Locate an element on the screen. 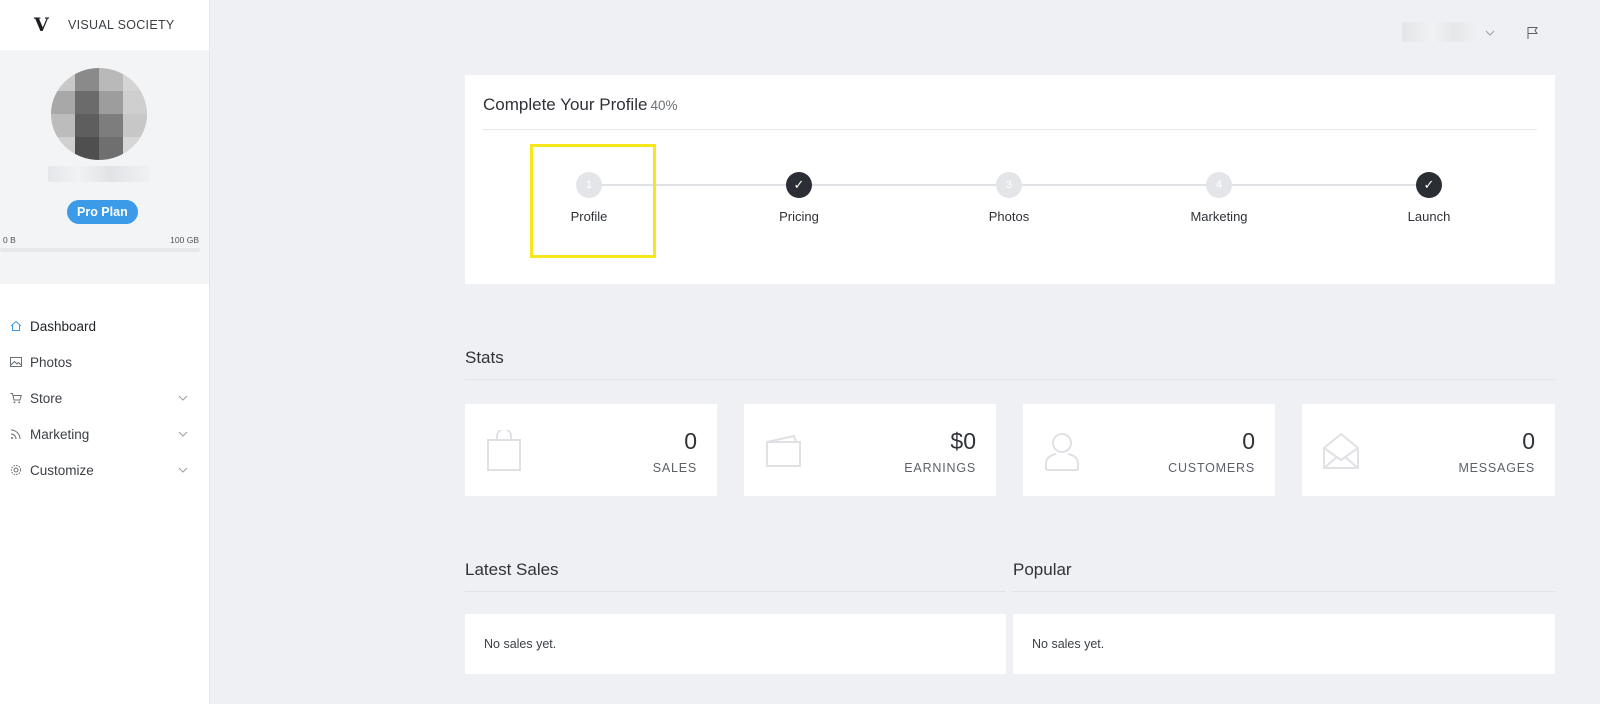  shopping-bag-icon is located at coordinates (504, 450).